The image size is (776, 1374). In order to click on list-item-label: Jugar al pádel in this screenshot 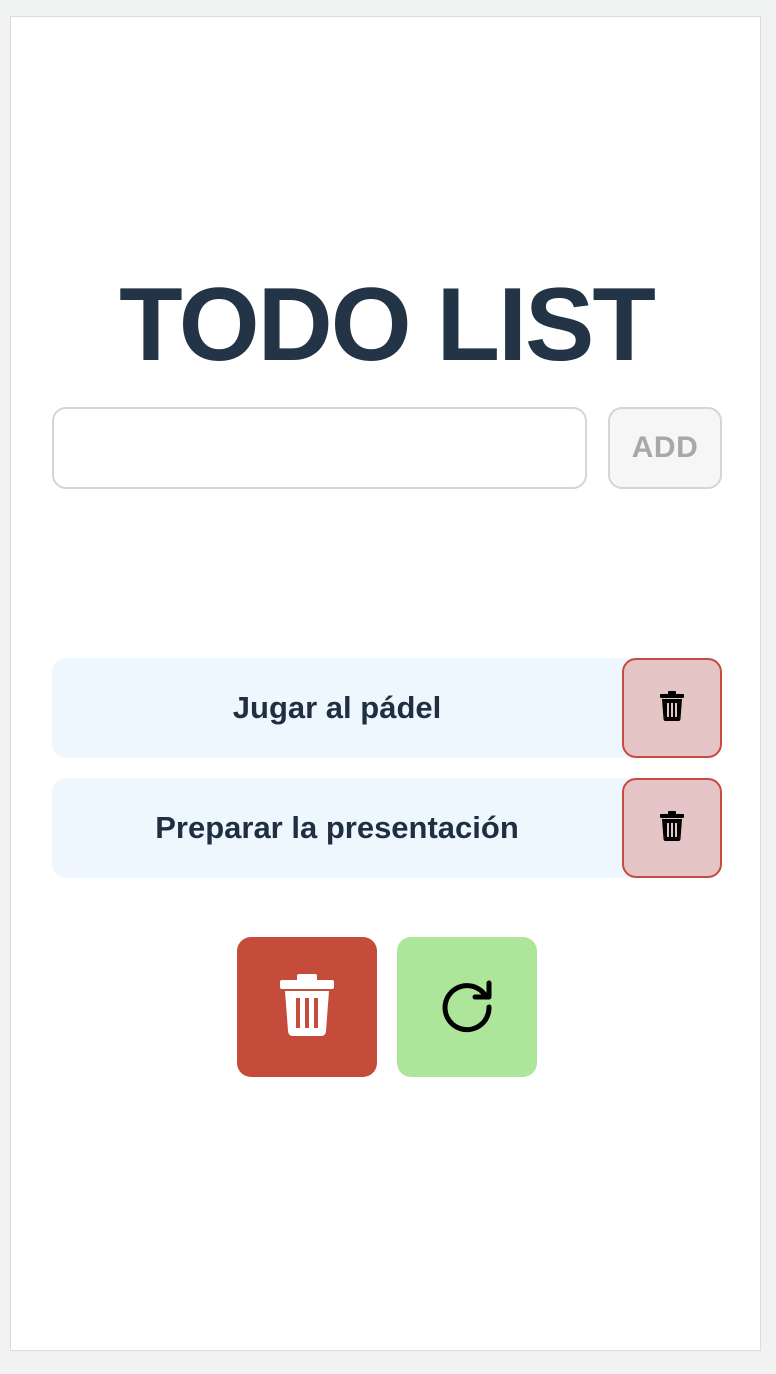, I will do `click(337, 707)`.